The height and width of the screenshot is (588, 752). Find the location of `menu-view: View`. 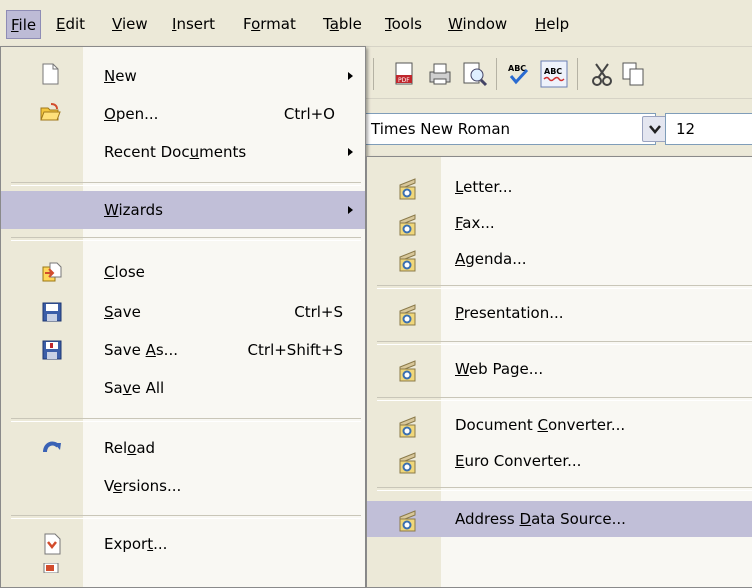

menu-view: View is located at coordinates (130, 24).